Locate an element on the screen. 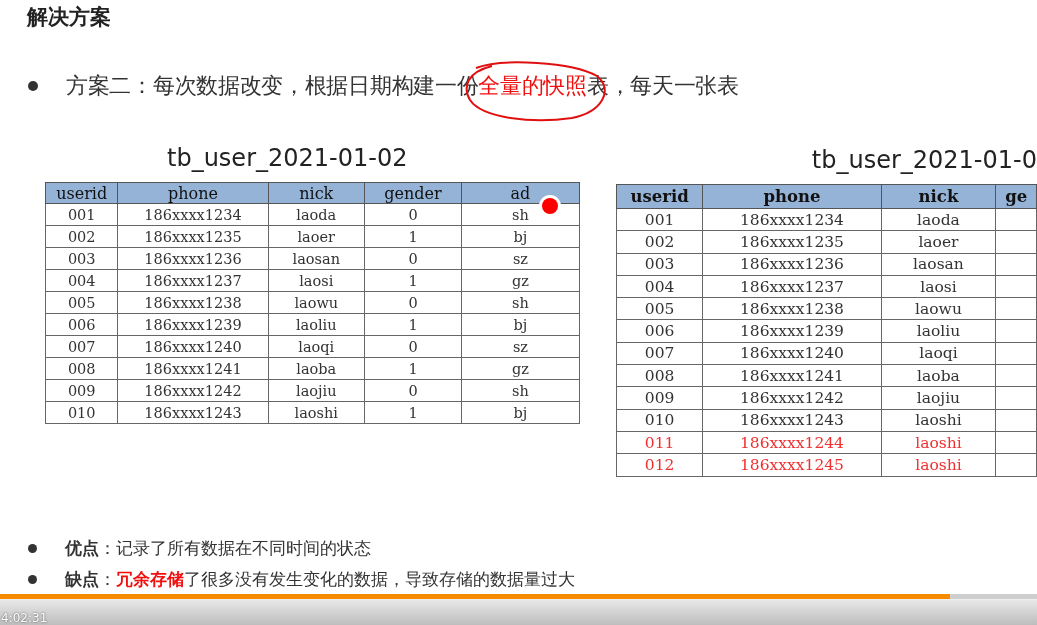 This screenshot has width=1037, height=625. slide-heading: 解决方案 is located at coordinates (69, 17).